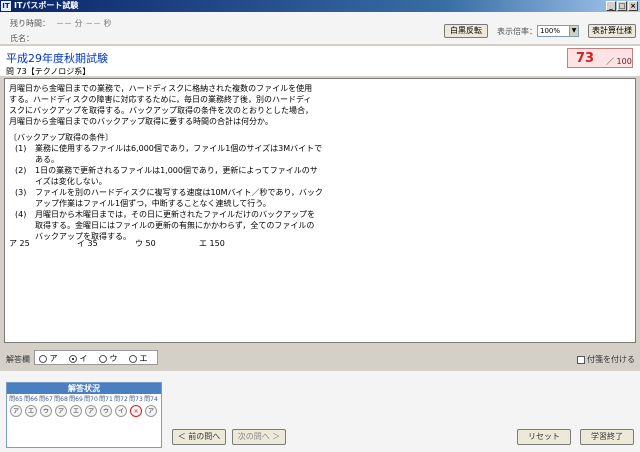 This screenshot has height=452, width=640. I want to click on prev-question-button: ＜ 前の問へ, so click(199, 437).